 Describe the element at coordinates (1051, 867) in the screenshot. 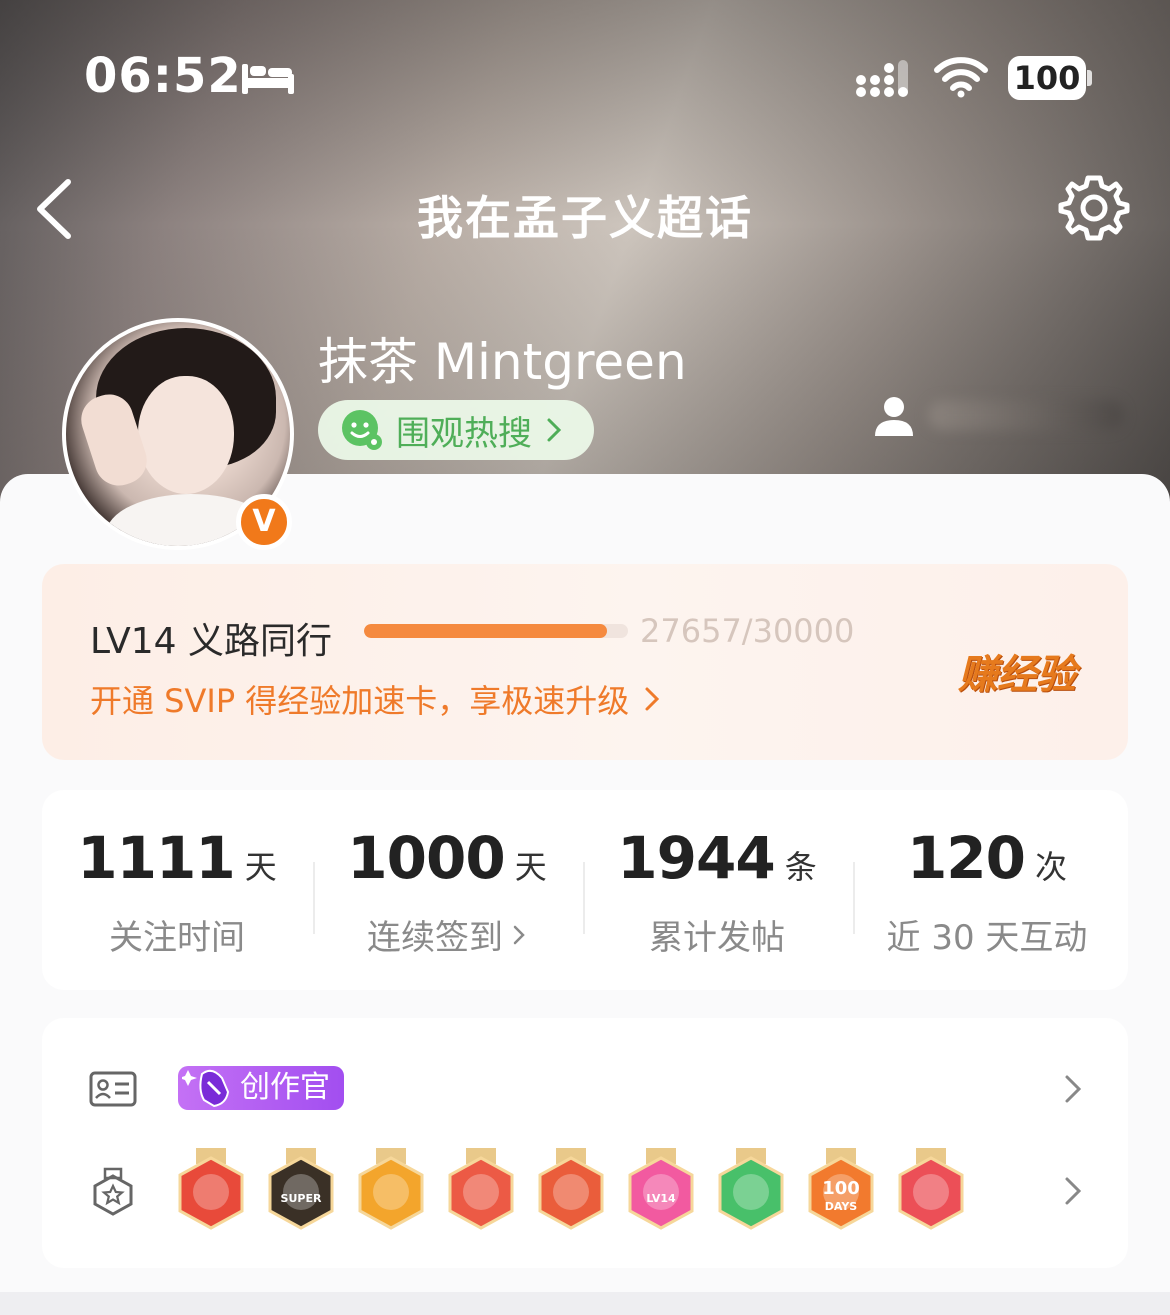

I see `stat-unit: 次` at that location.